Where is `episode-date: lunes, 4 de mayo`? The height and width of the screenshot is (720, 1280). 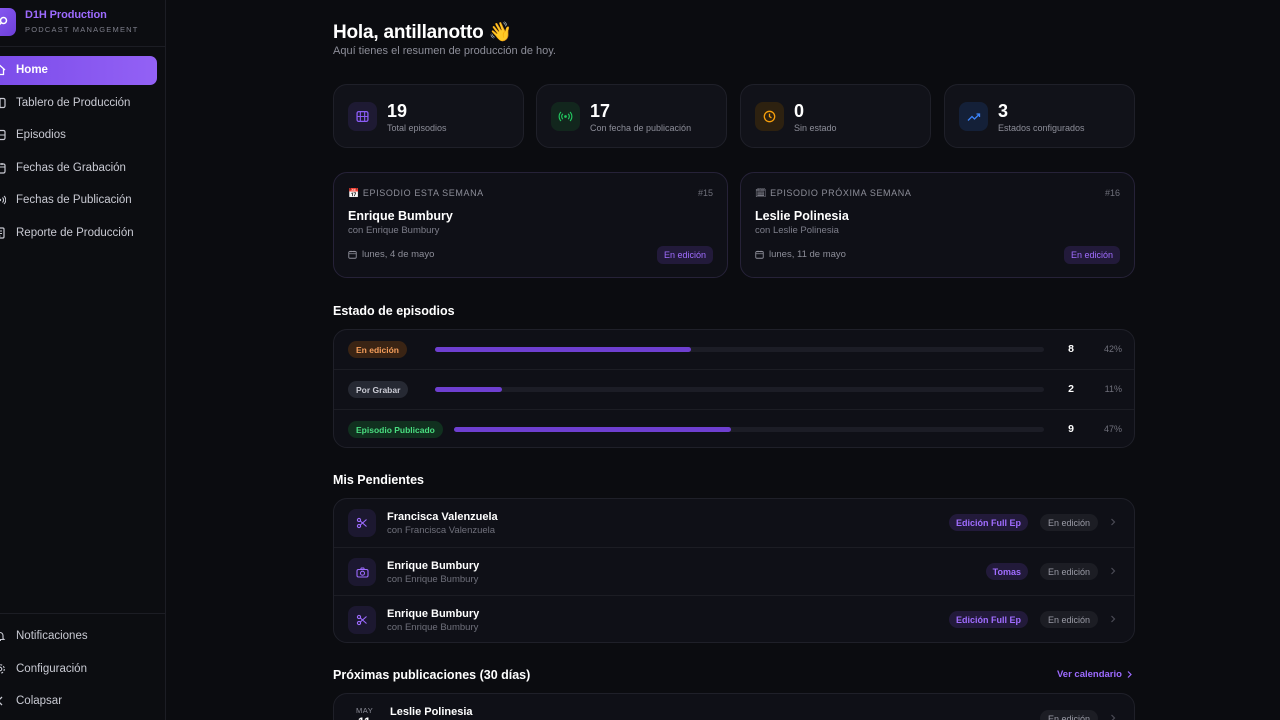 episode-date: lunes, 4 de mayo is located at coordinates (391, 254).